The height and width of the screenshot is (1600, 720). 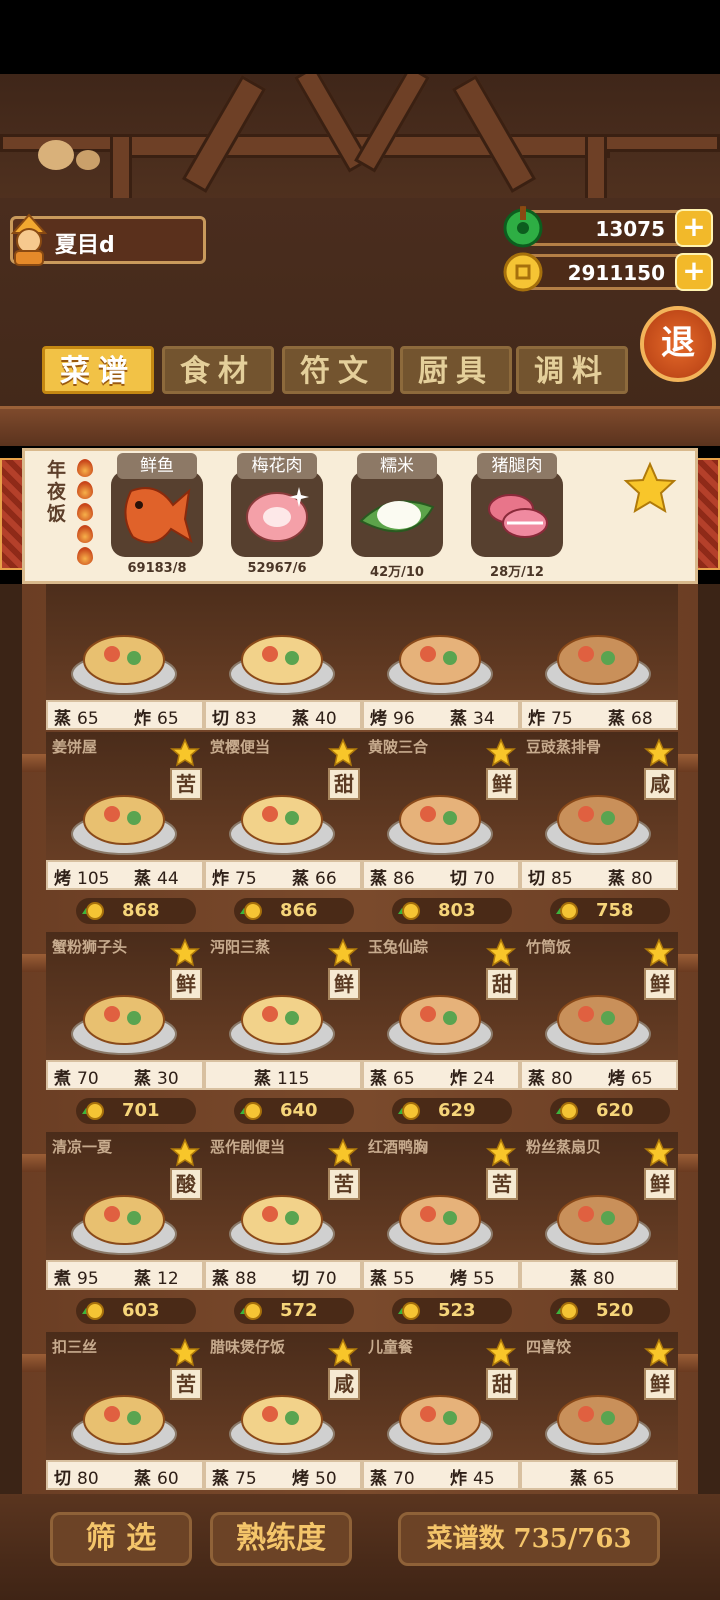 What do you see at coordinates (88, 719) in the screenshot?
I see `skill-level: 65` at bounding box center [88, 719].